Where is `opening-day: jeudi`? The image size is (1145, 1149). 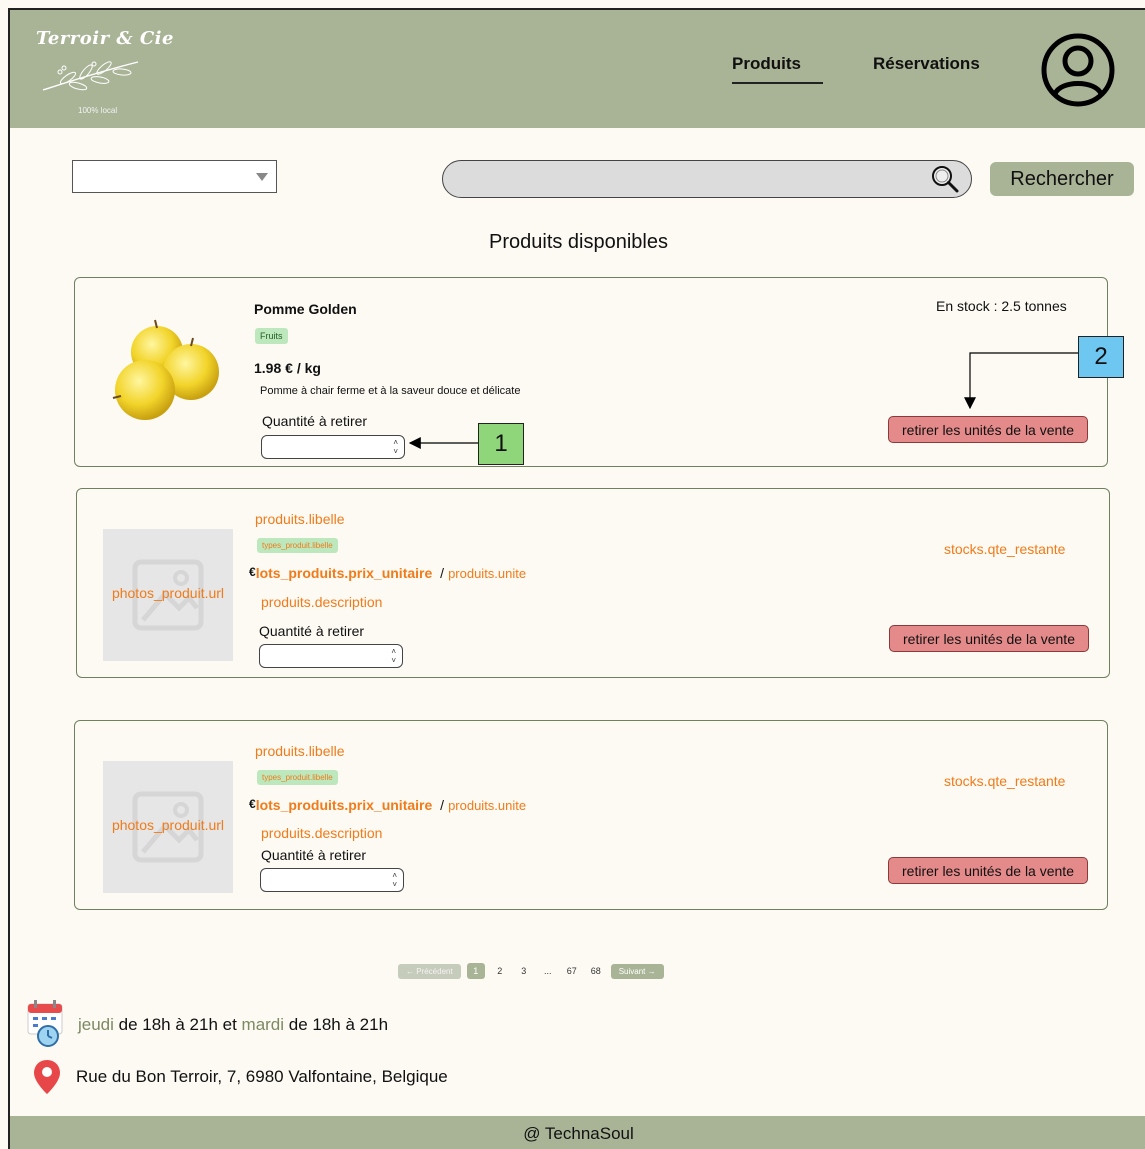 opening-day: jeudi is located at coordinates (96, 1024).